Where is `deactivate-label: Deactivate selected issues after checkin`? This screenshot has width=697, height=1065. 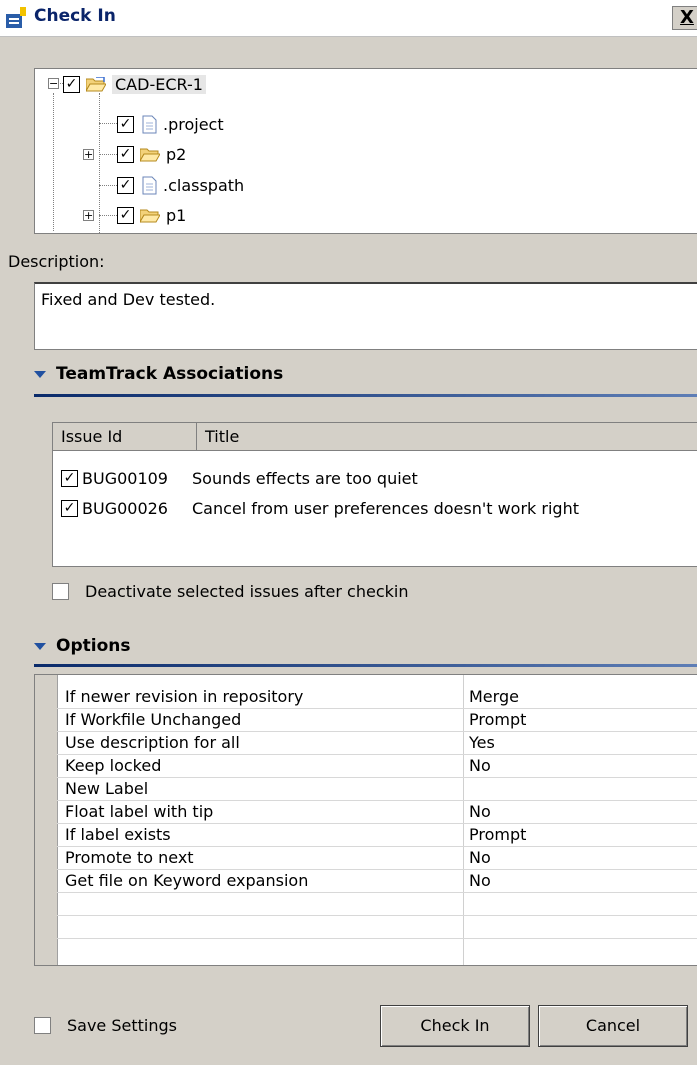
deactivate-label: Deactivate selected issues after checkin is located at coordinates (247, 591).